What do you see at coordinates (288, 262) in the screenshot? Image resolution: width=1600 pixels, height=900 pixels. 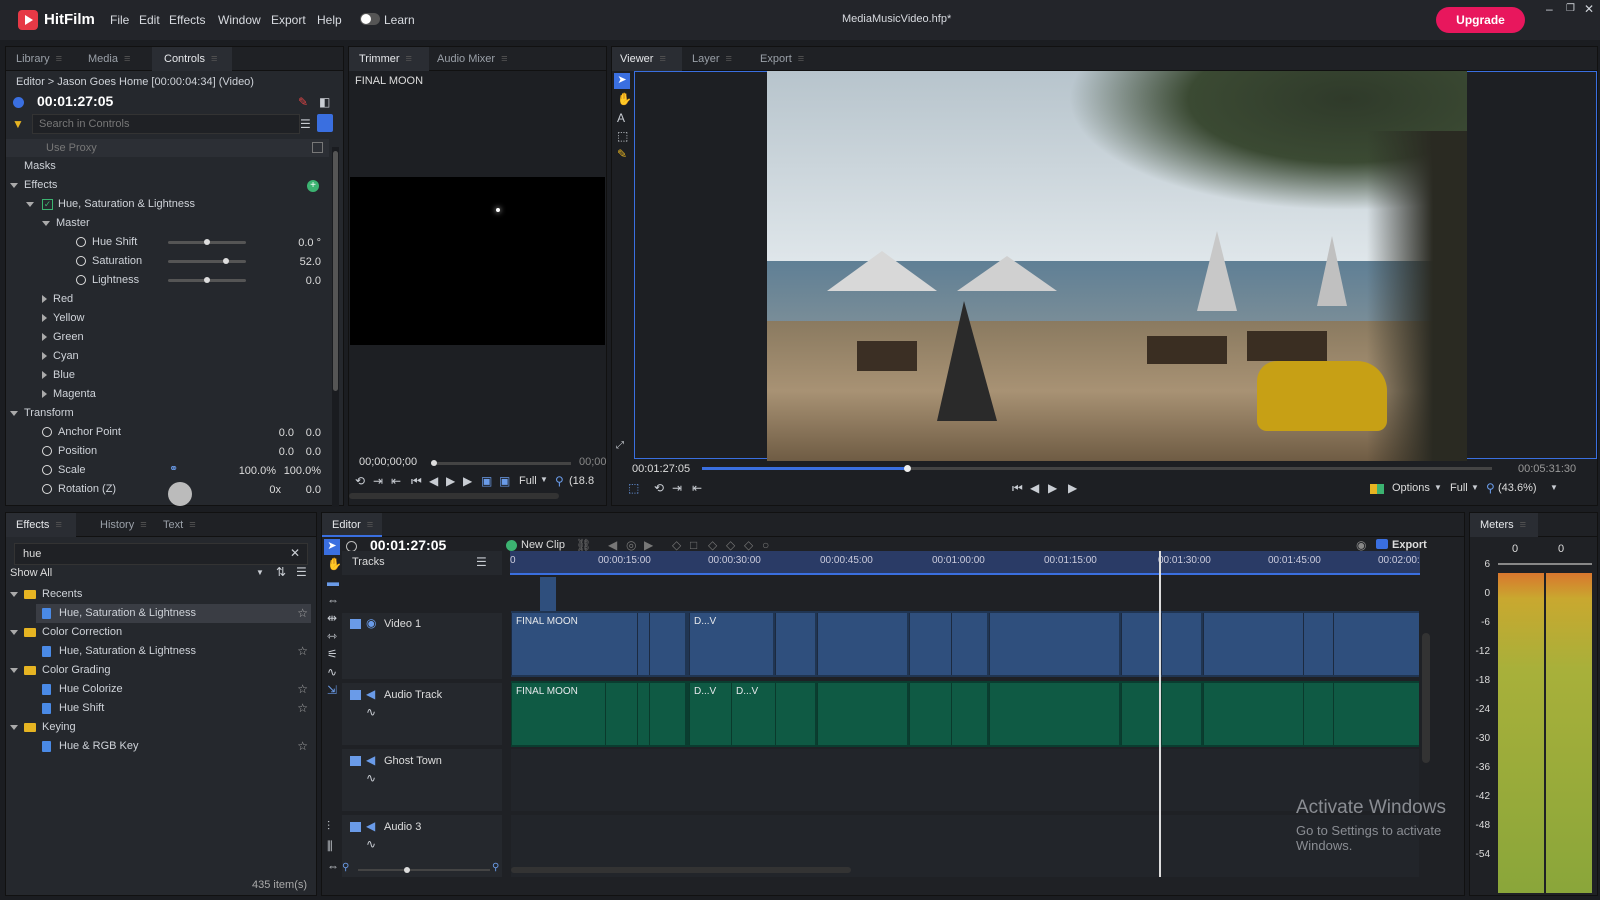 I see `saturation-value: 52.0` at bounding box center [288, 262].